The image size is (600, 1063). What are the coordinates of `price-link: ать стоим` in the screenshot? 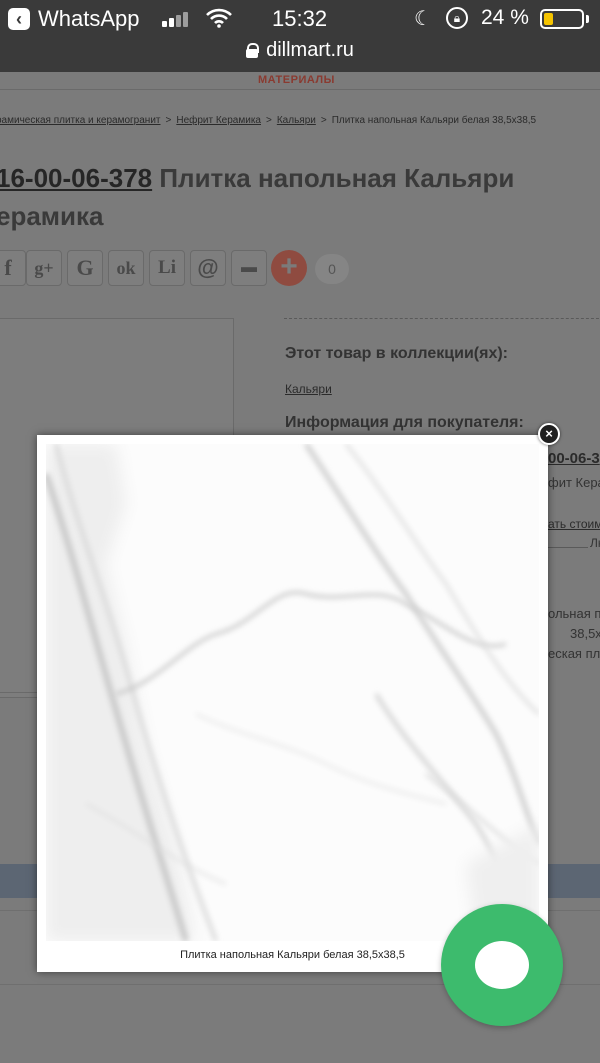 It's located at (574, 524).